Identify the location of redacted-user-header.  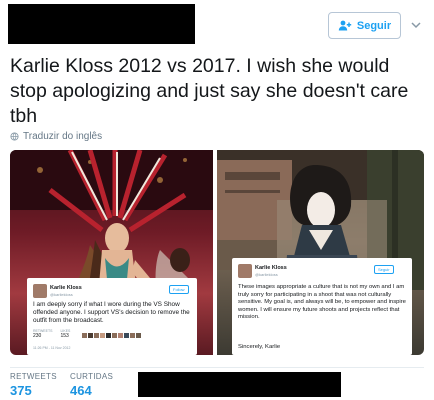
(101, 24).